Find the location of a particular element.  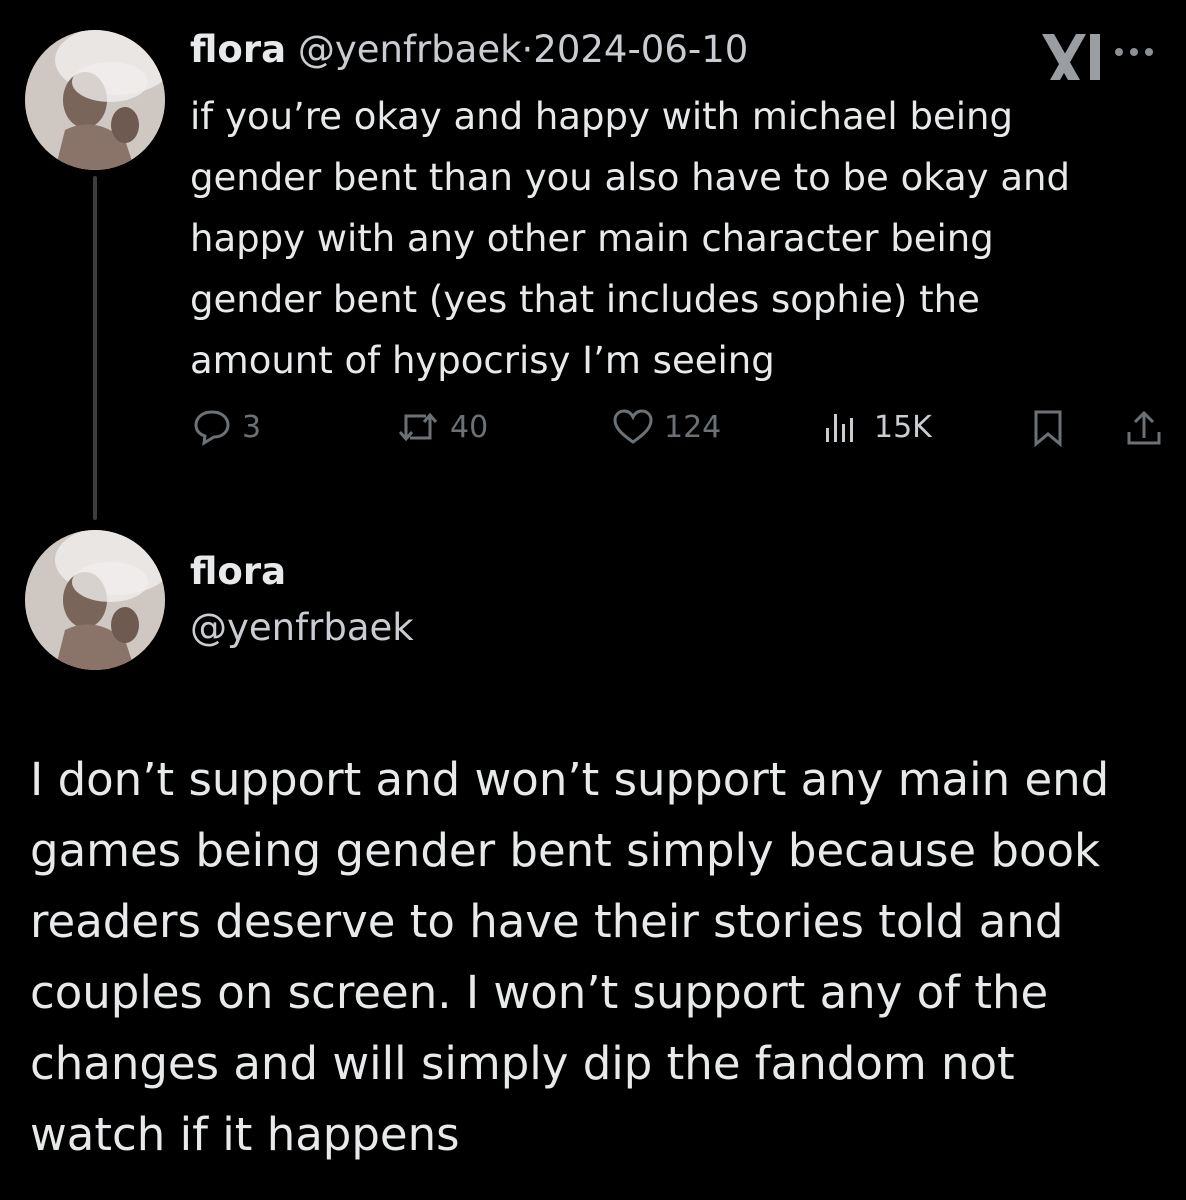

x-logo-icon is located at coordinates (1071, 57).